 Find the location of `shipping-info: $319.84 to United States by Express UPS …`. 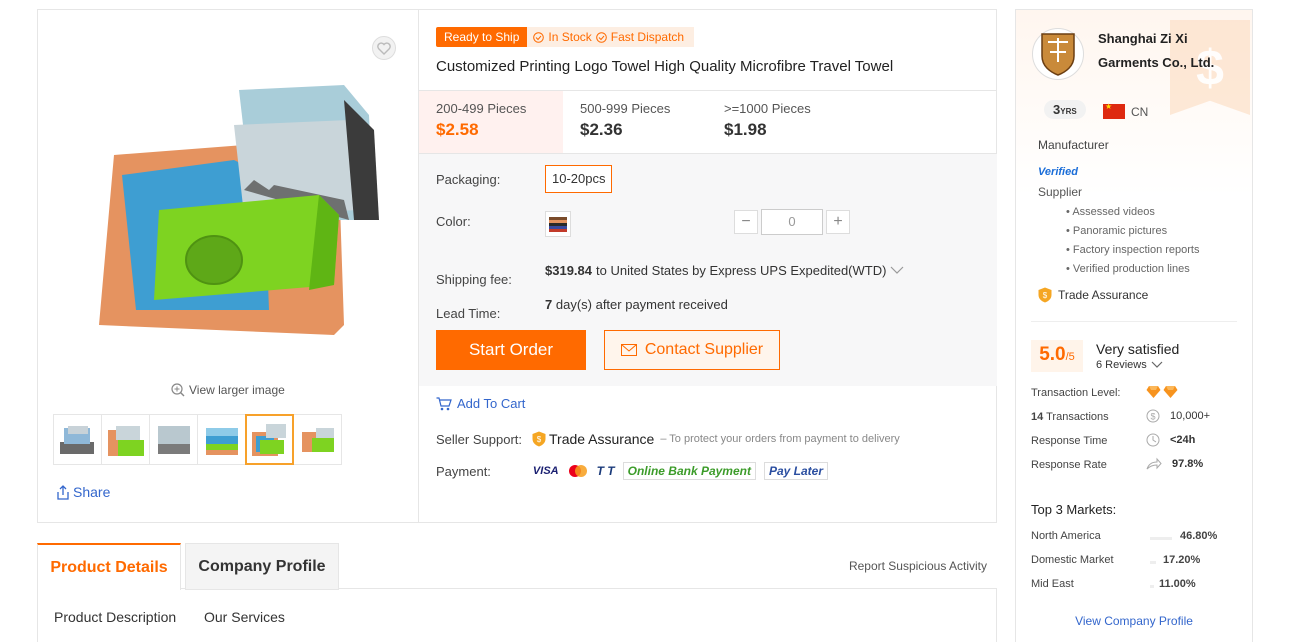

shipping-info: $319.84 to United States by Express UPS … is located at coordinates (724, 270).